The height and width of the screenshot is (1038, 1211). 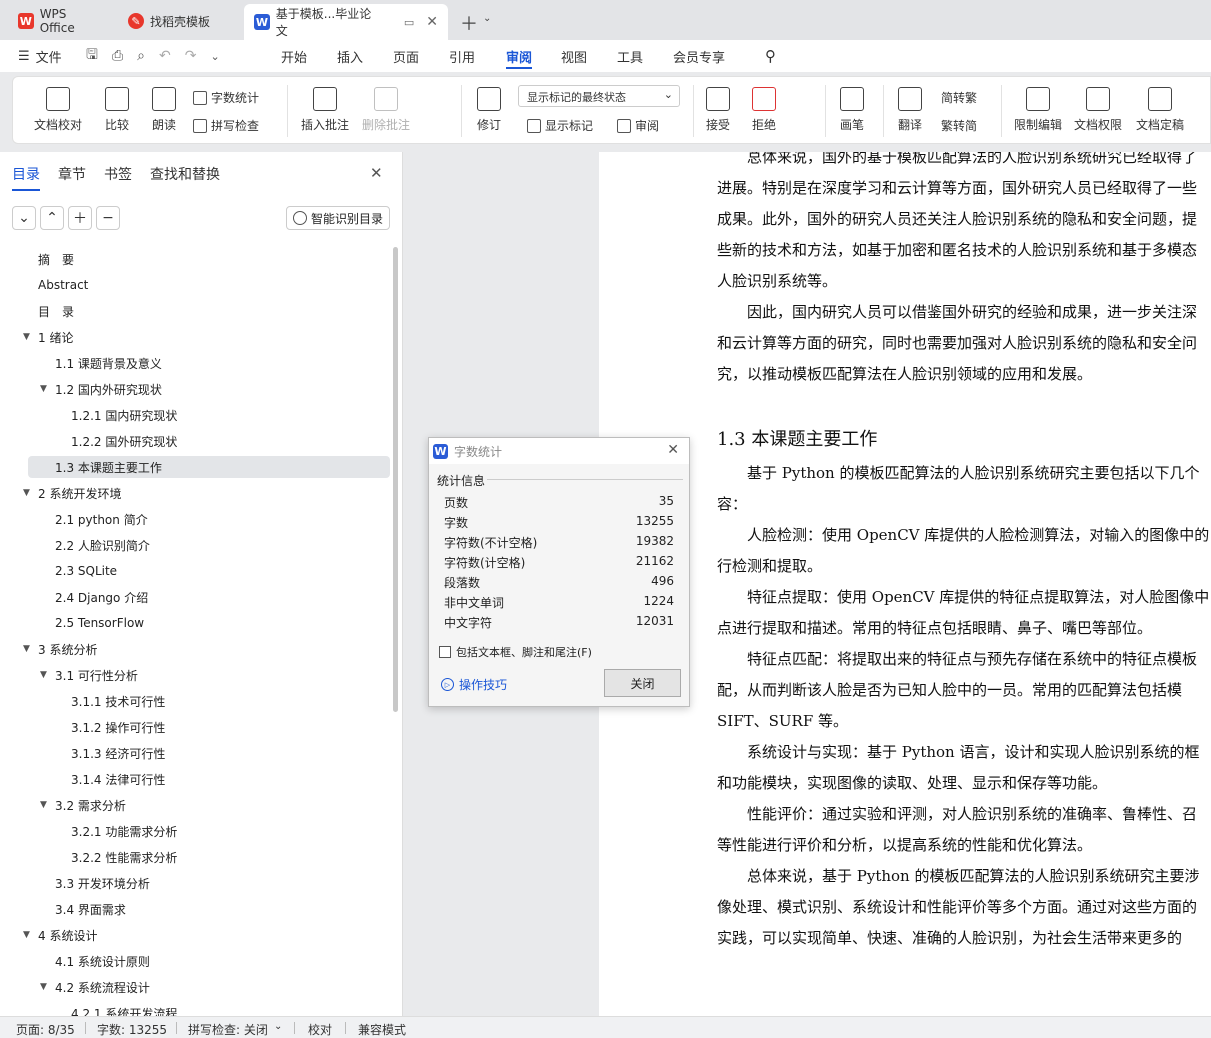 What do you see at coordinates (489, 110) in the screenshot?
I see `track-changes-button: 修订` at bounding box center [489, 110].